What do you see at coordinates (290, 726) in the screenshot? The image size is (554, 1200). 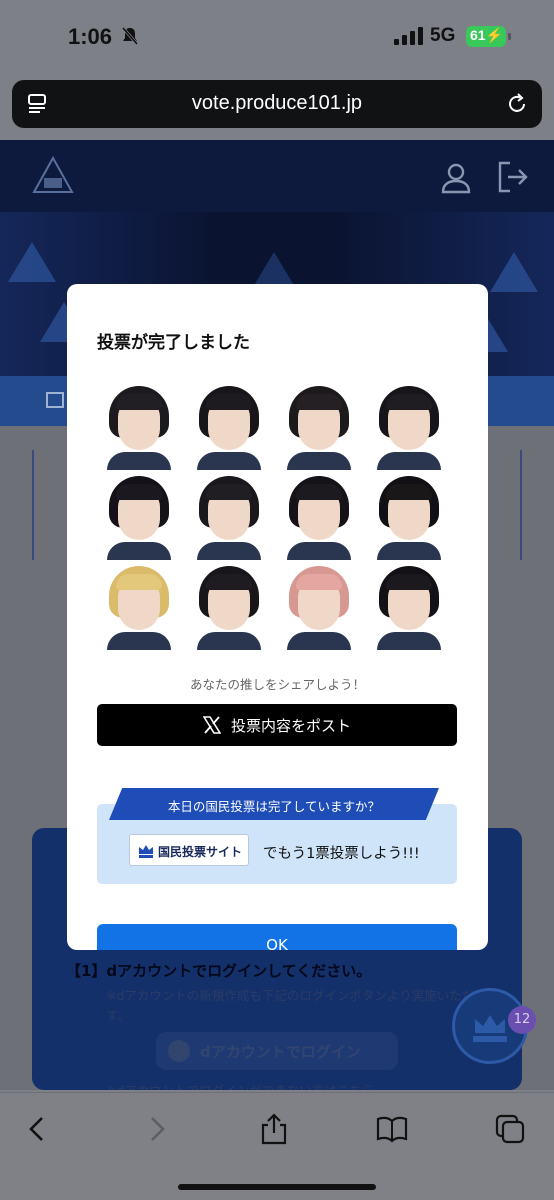 I see `post-button-label: 投票内容をポスト` at bounding box center [290, 726].